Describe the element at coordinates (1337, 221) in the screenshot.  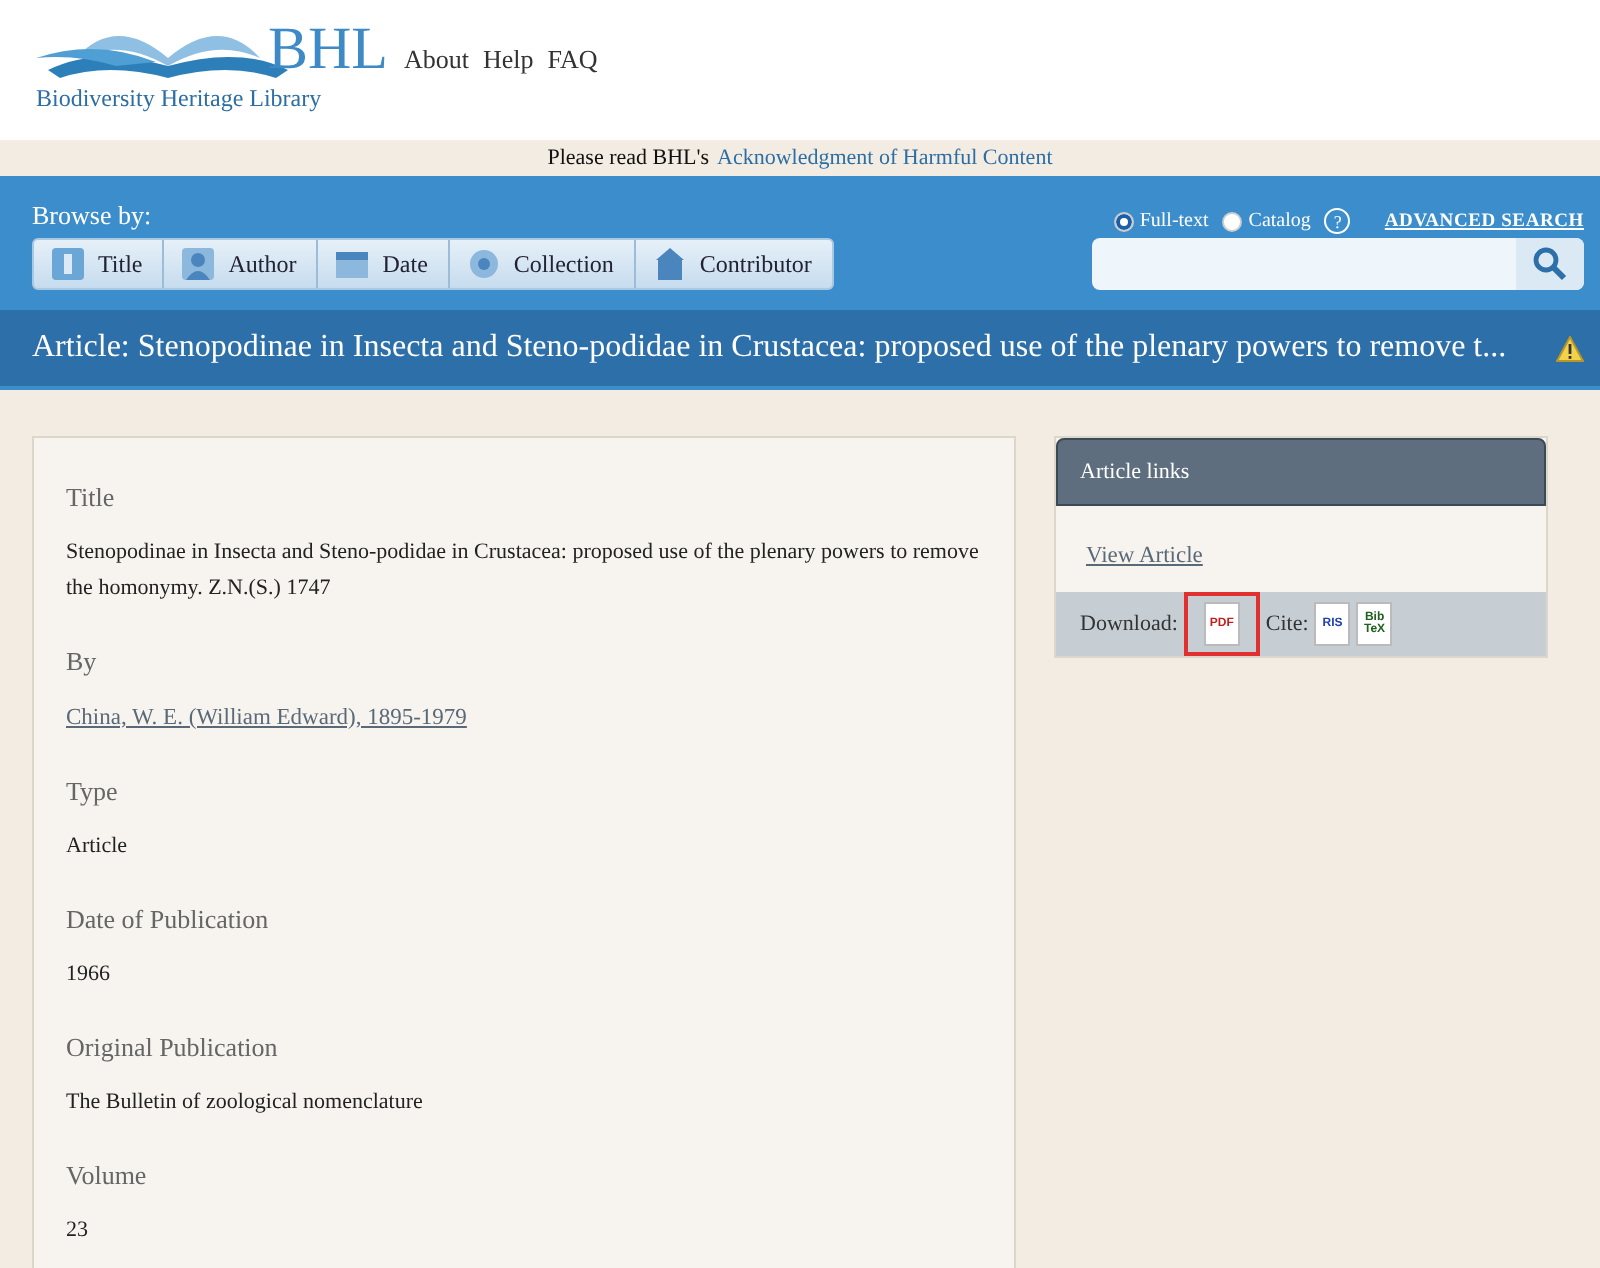
I see `help-icon: ?` at that location.